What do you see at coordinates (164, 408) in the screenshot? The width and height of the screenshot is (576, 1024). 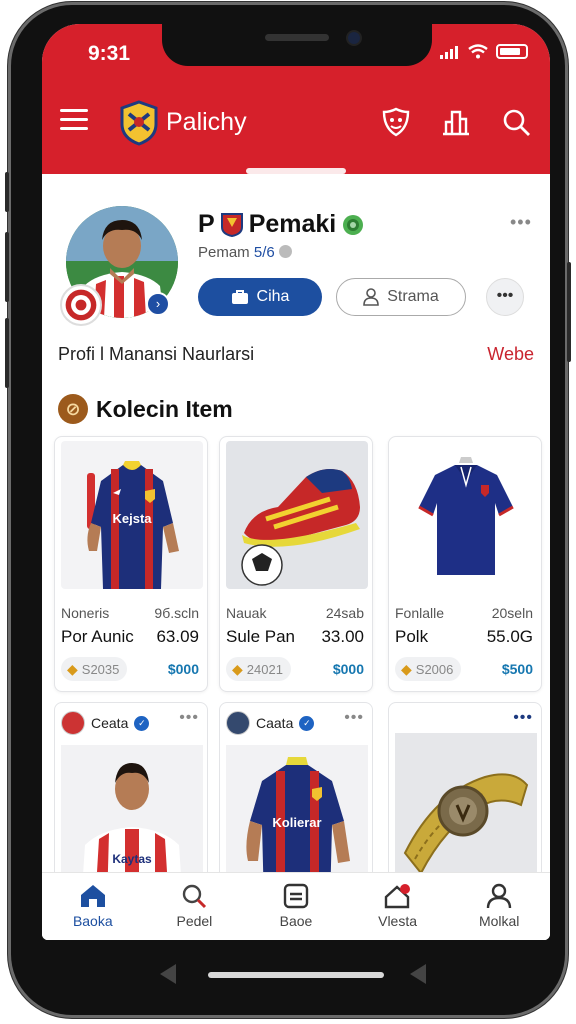 I see `collection-title-text: Kolecin Item` at bounding box center [164, 408].